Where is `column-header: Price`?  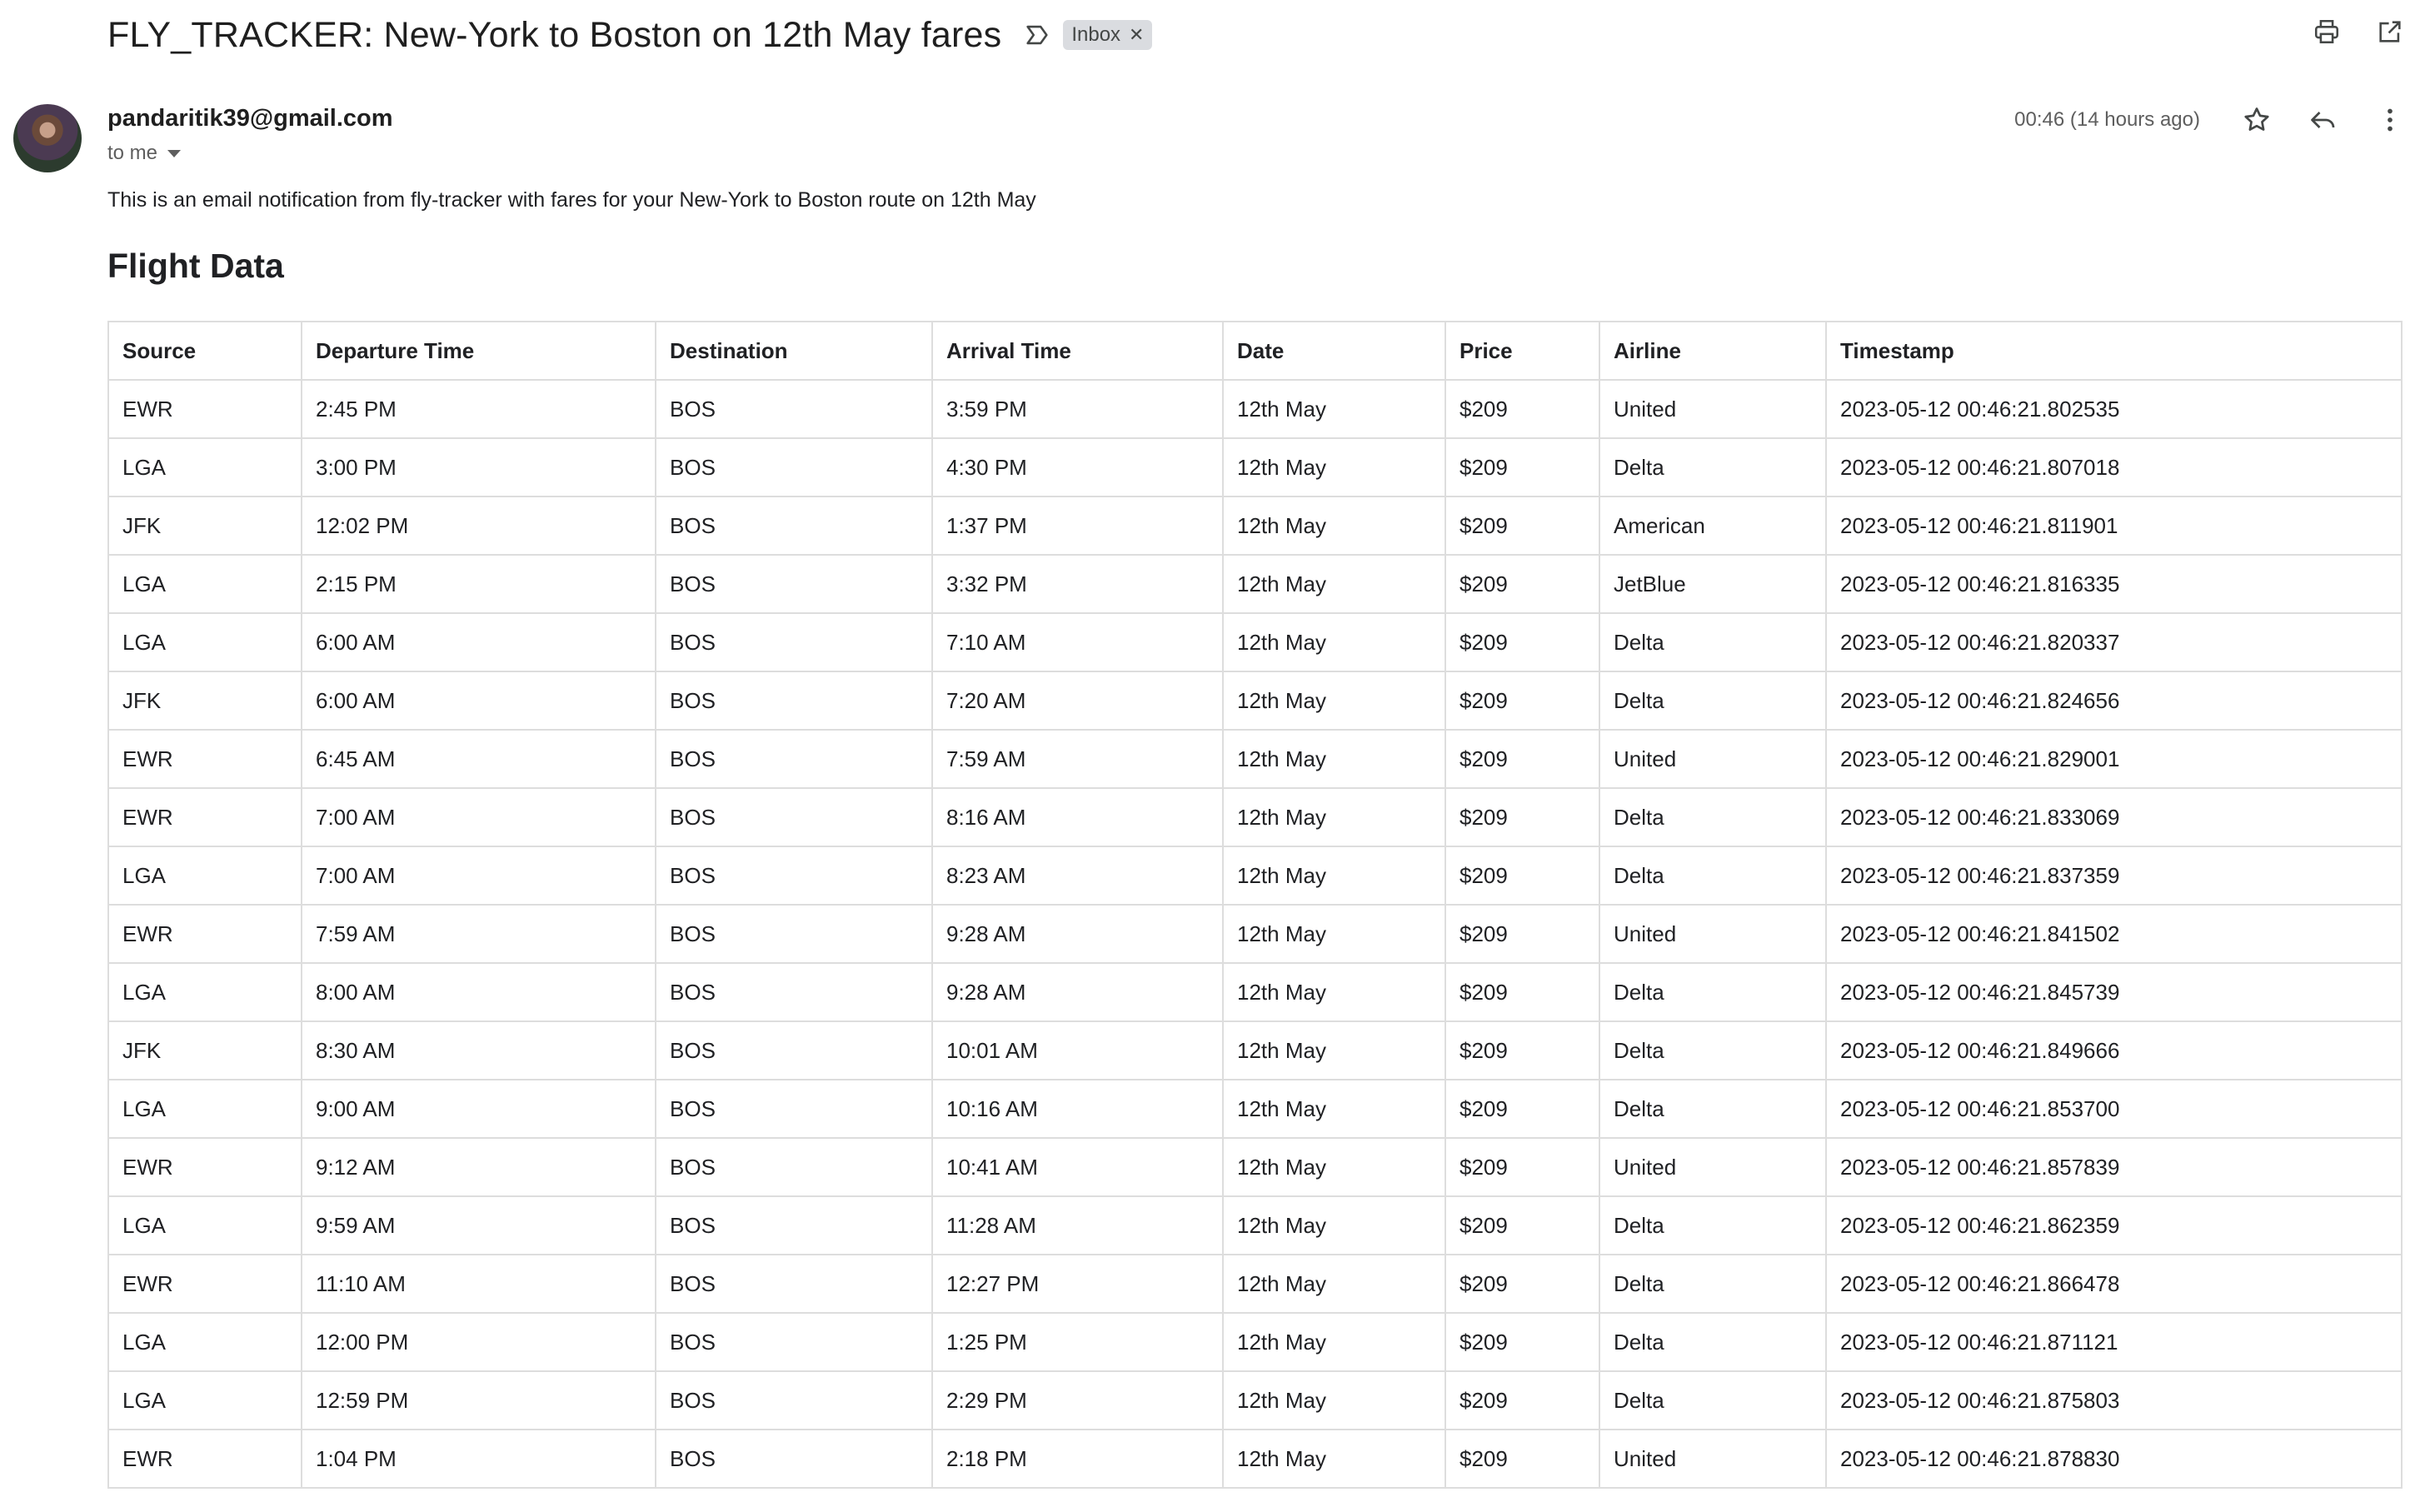
column-header: Price is located at coordinates (1523, 351).